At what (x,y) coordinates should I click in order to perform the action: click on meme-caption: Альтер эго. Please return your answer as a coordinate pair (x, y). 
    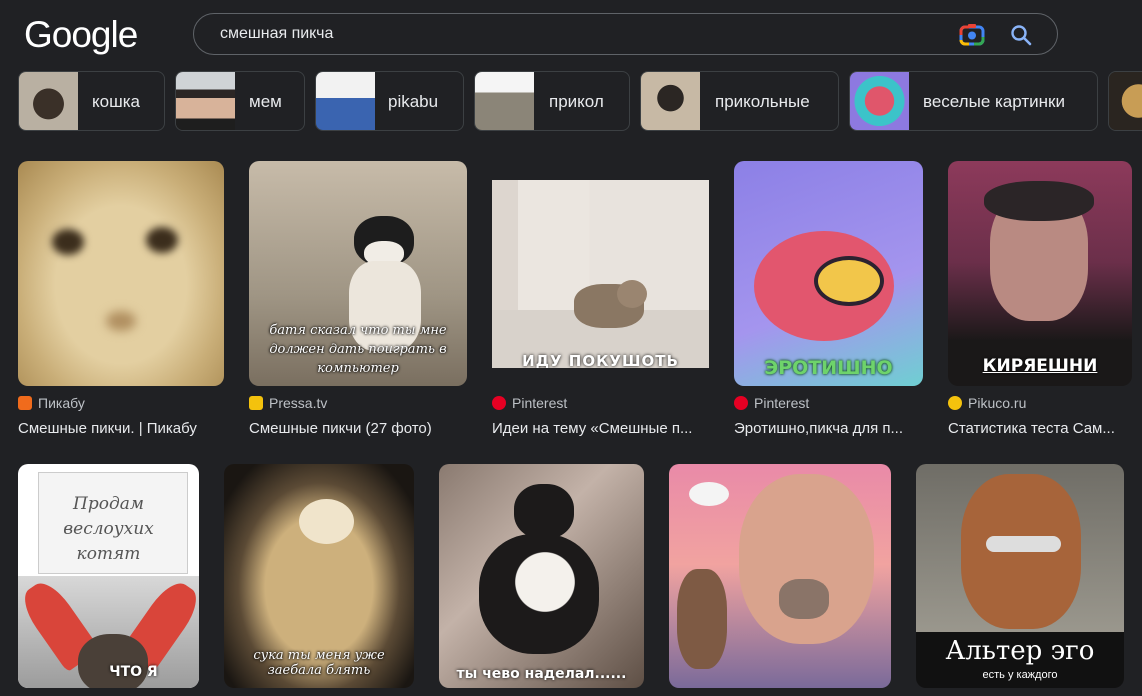
    Looking at the image, I should click on (1020, 651).